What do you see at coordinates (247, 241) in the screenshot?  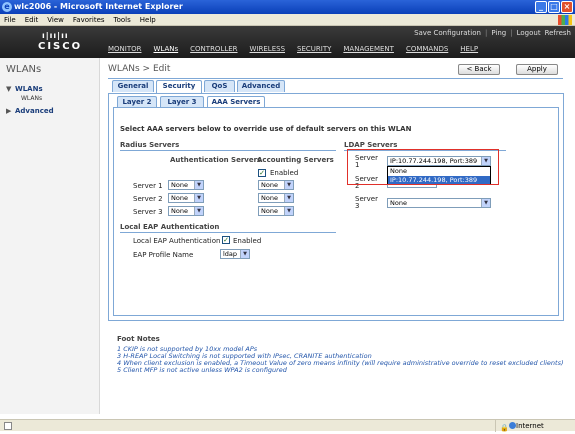 I see `local-eap-enabled-label: Enabled` at bounding box center [247, 241].